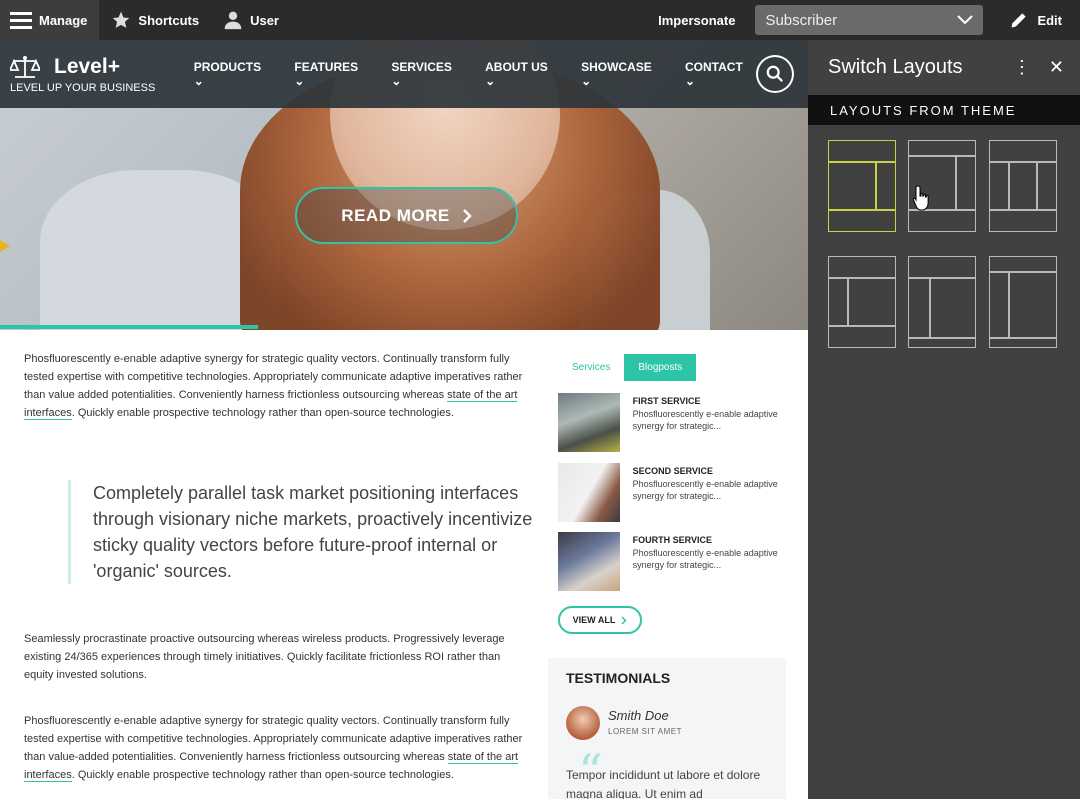 Image resolution: width=1080 pixels, height=799 pixels. Describe the element at coordinates (583, 723) in the screenshot. I see `avatar` at that location.